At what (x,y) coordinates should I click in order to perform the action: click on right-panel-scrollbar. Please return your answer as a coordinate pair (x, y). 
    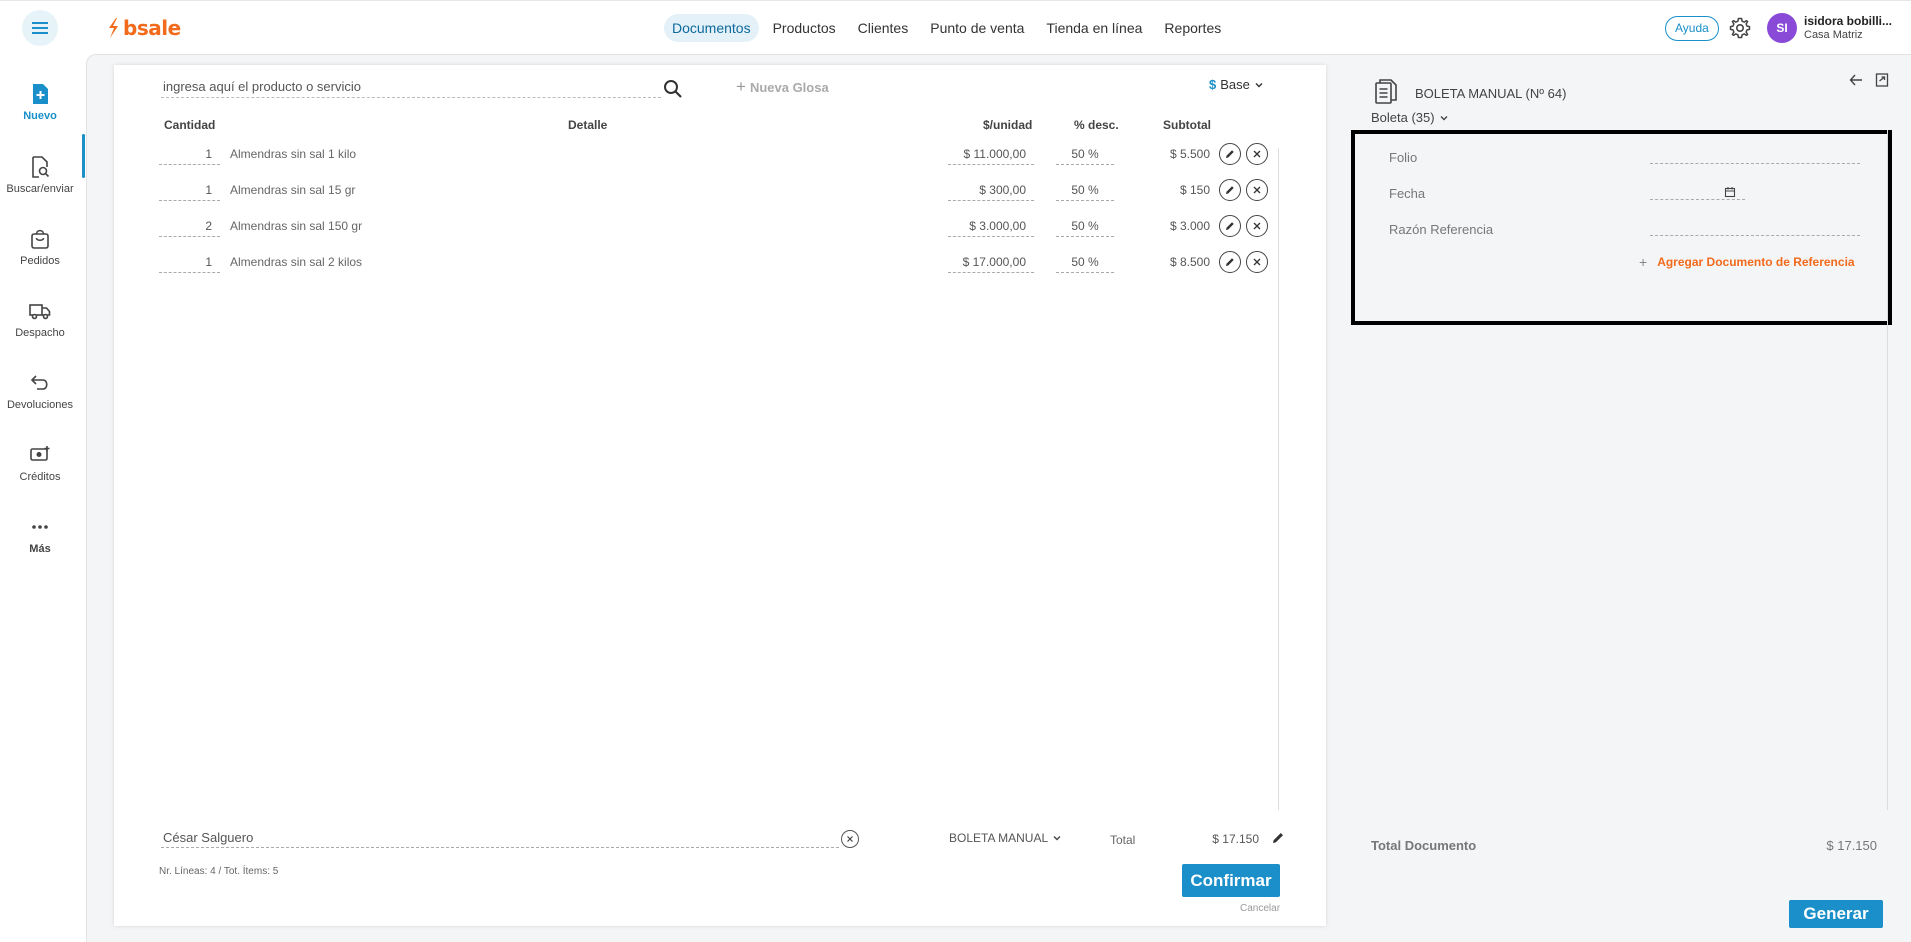
    Looking at the image, I should click on (1887, 470).